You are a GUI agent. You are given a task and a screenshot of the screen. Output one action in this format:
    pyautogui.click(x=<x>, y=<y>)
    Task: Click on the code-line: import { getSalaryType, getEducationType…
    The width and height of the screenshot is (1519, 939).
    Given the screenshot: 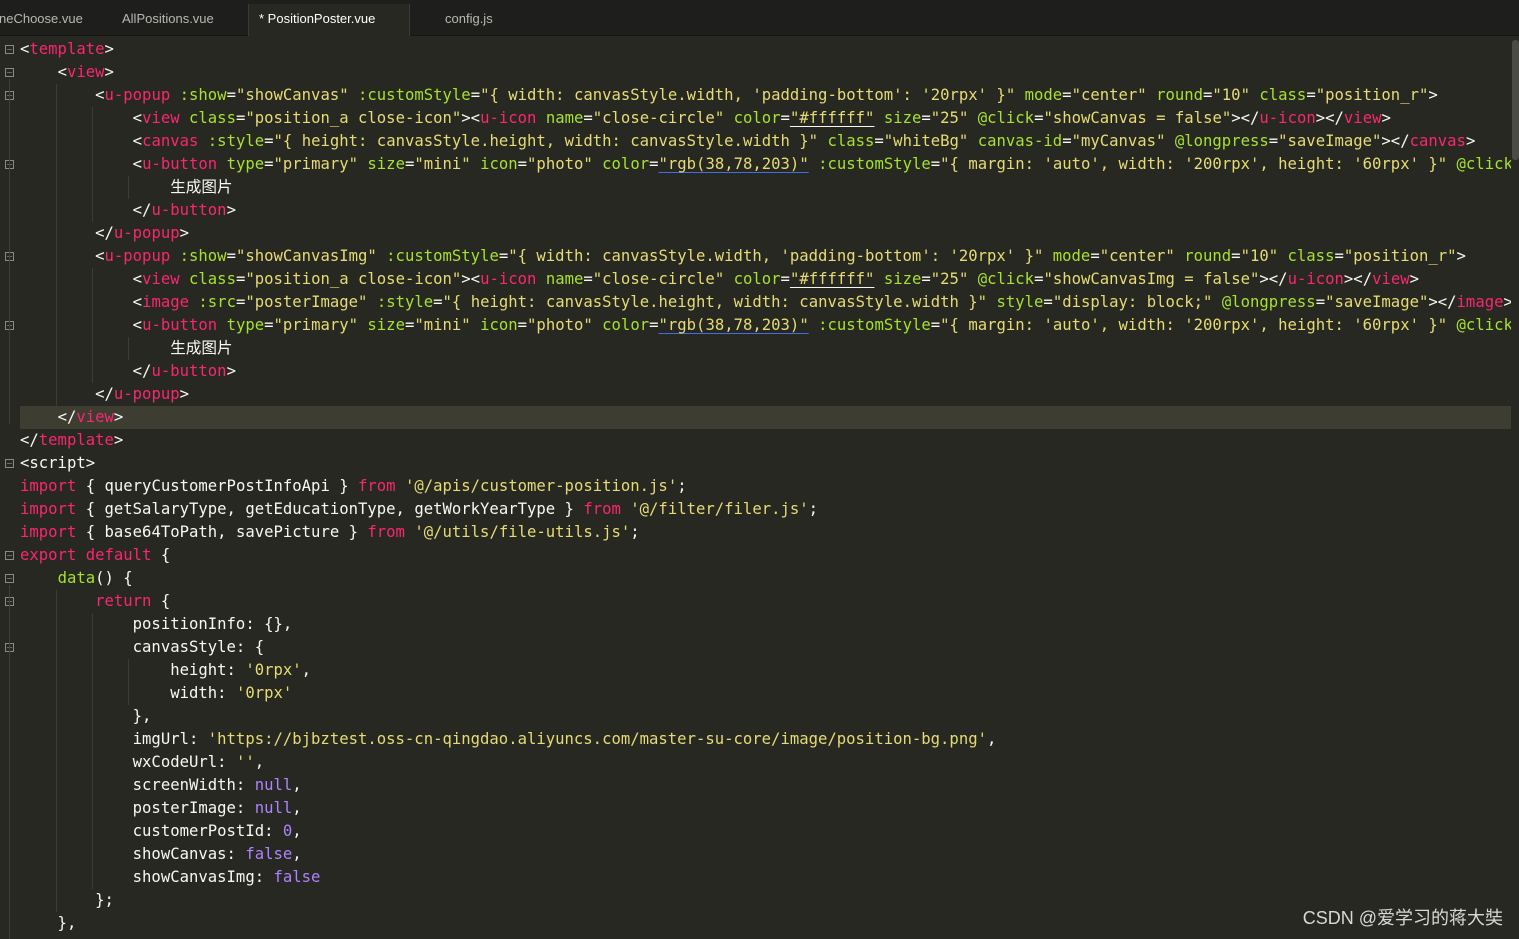 What is the action you would take?
    pyautogui.click(x=765, y=509)
    